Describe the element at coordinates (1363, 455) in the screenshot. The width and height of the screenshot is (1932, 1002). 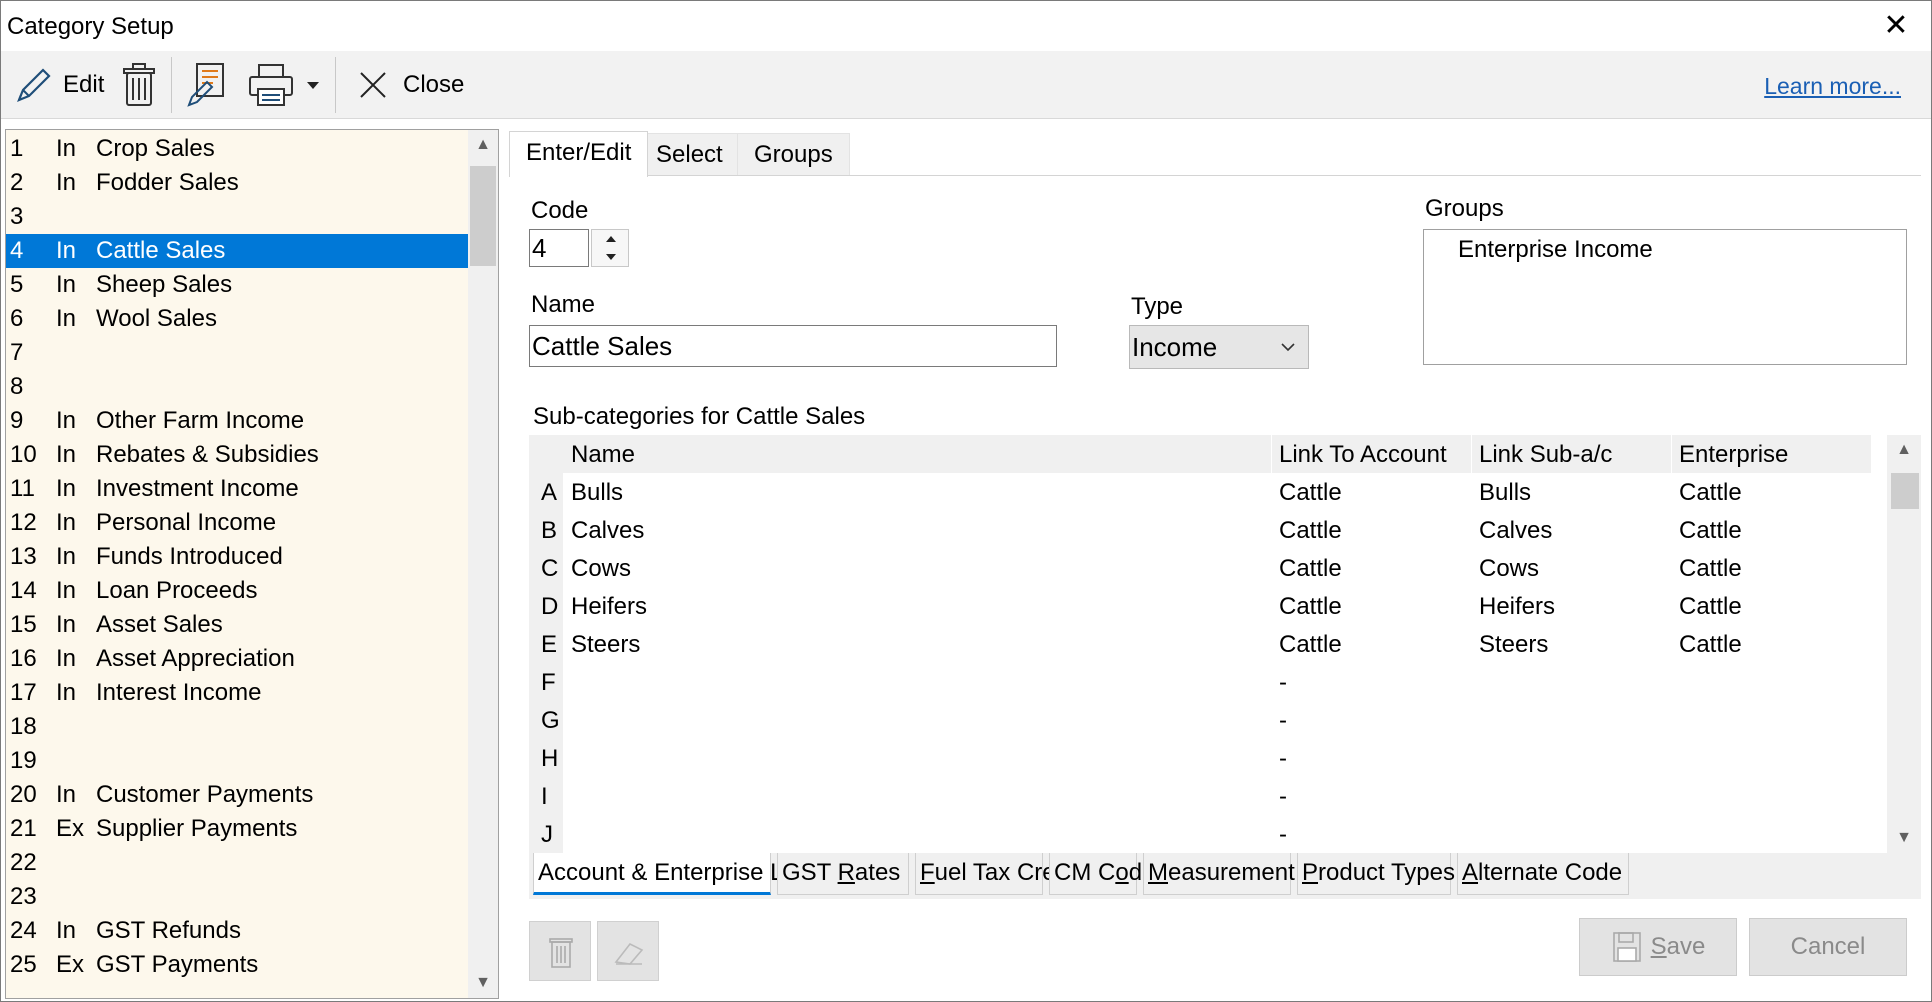
I see `header-link-to-account: Link To Account` at that location.